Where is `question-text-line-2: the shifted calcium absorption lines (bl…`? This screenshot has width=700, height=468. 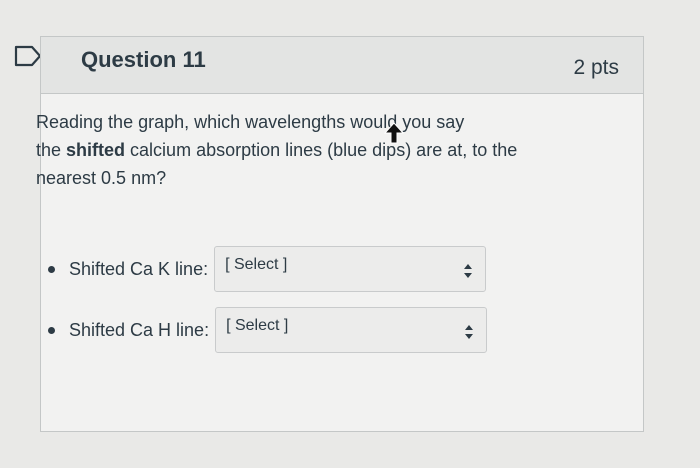
question-text-line-2: the shifted calcium absorption lines (bl… is located at coordinates (306, 150).